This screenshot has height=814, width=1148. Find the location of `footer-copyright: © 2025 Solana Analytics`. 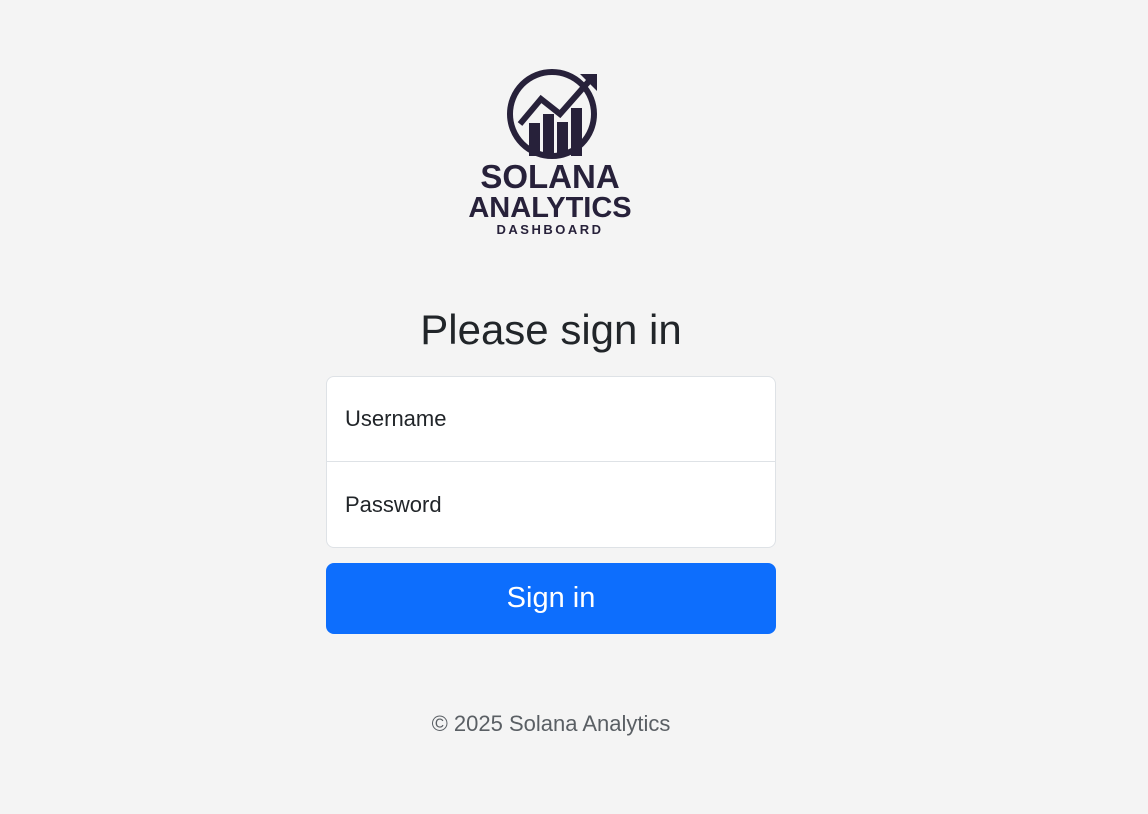

footer-copyright: © 2025 Solana Analytics is located at coordinates (551, 723).